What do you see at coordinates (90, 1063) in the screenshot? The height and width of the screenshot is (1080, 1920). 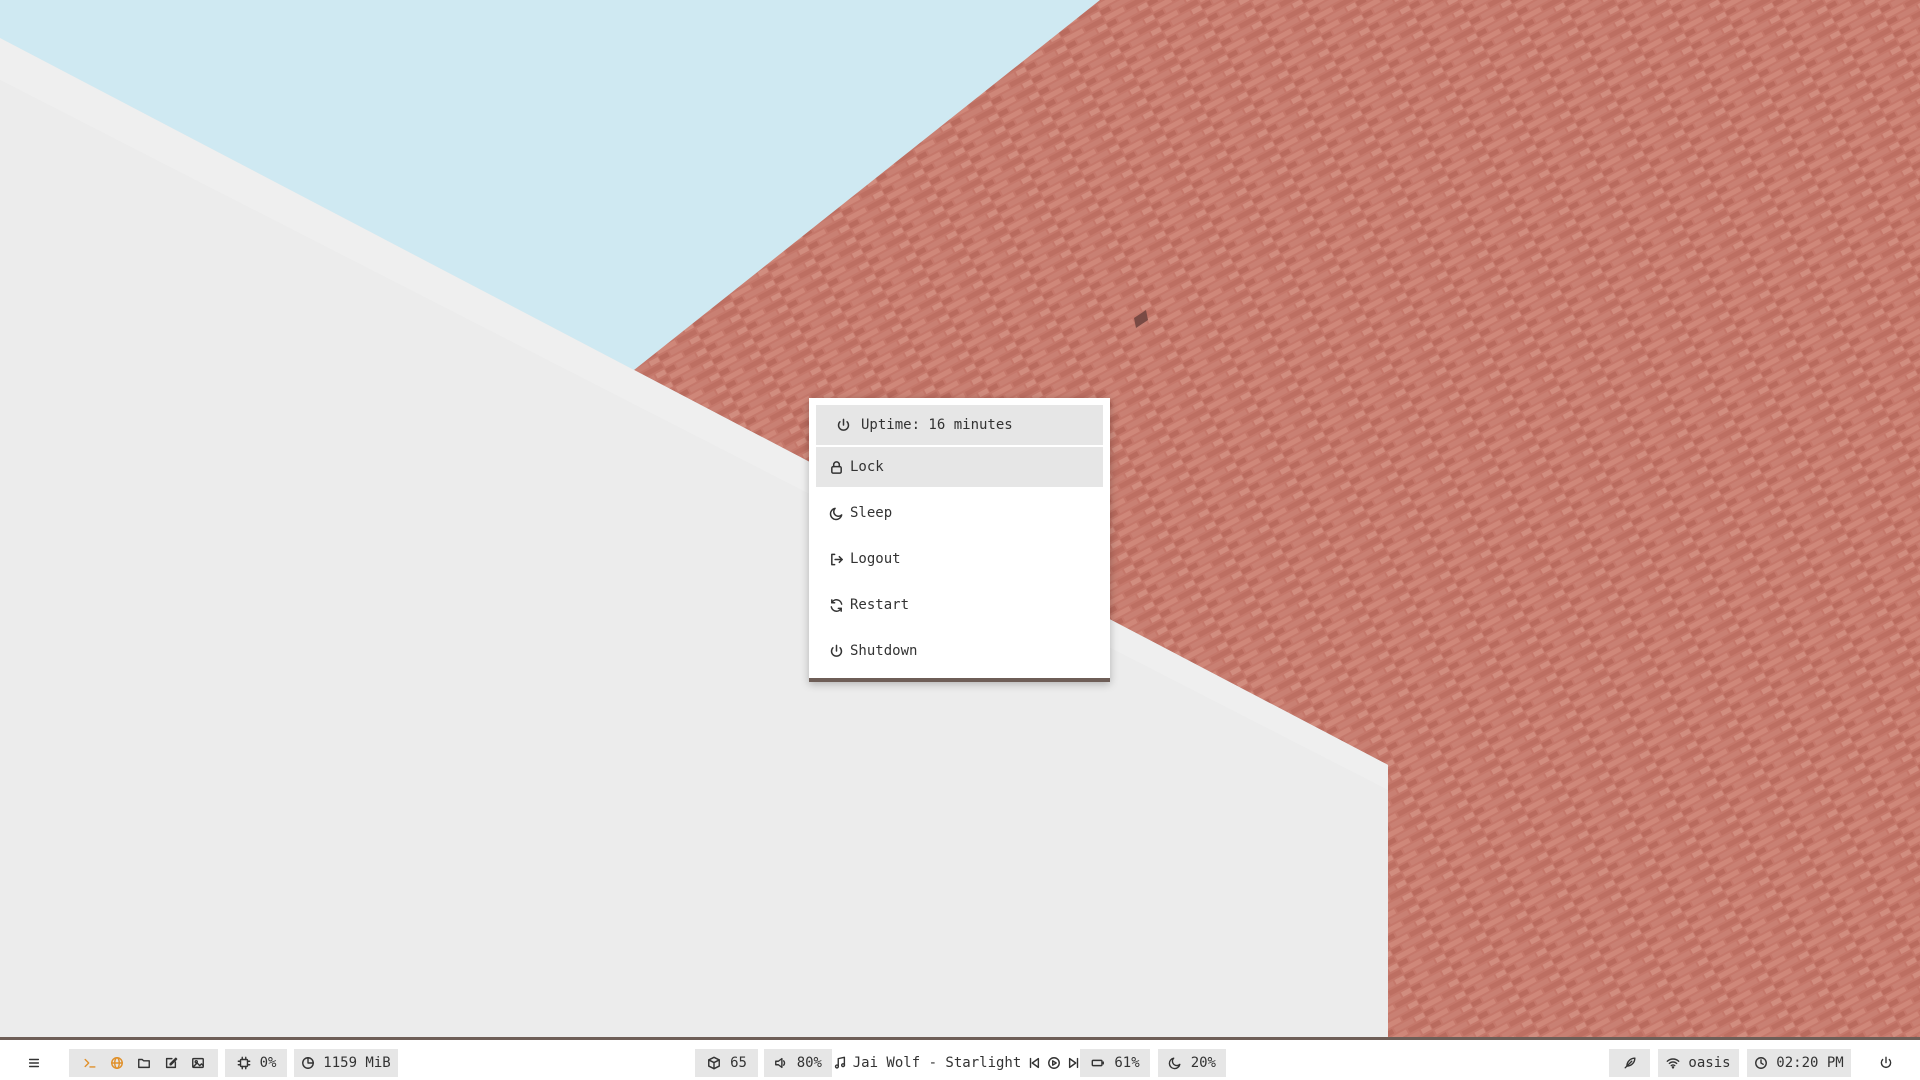 I see `terminal-icon` at bounding box center [90, 1063].